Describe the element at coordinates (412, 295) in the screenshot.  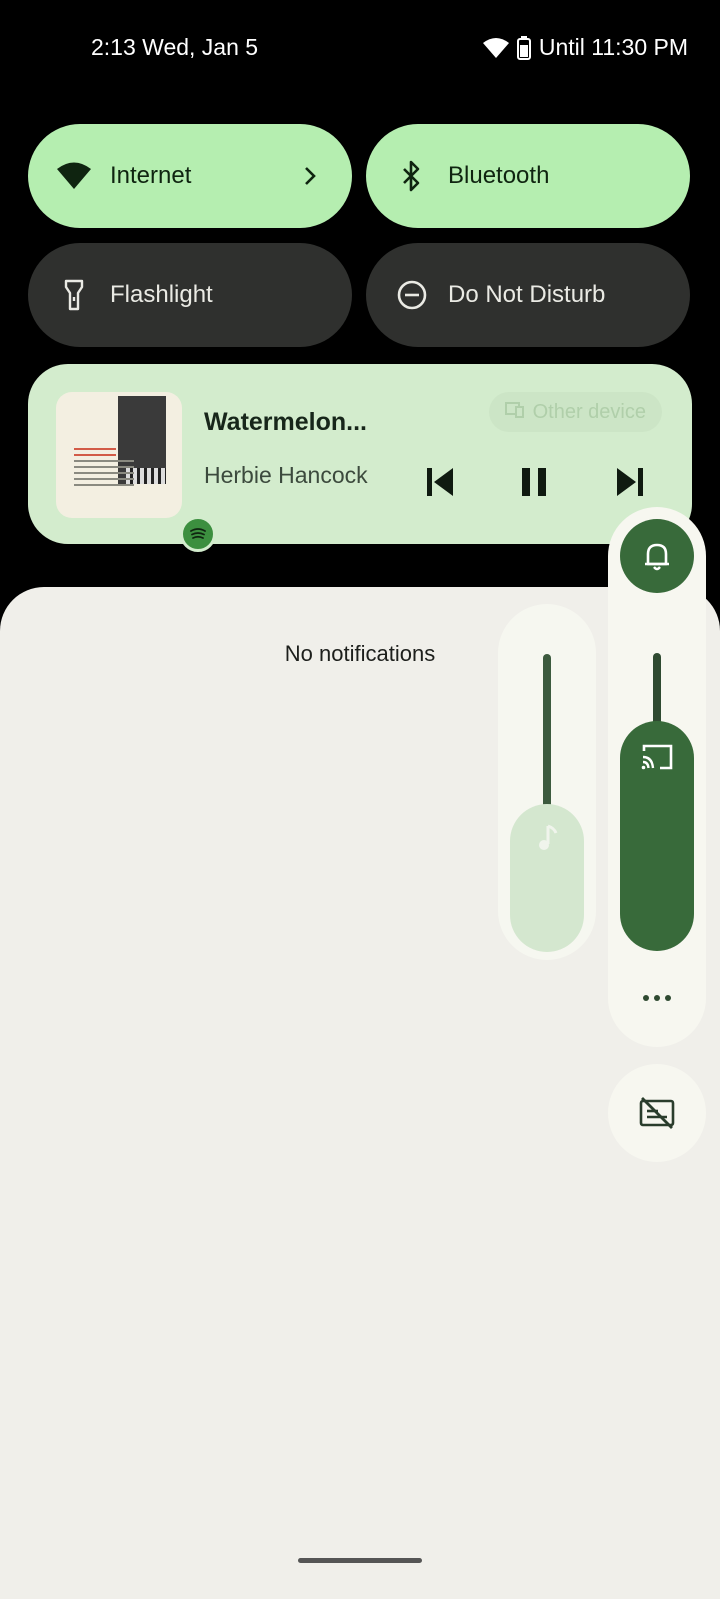
I see `do-not-disturb-icon` at that location.